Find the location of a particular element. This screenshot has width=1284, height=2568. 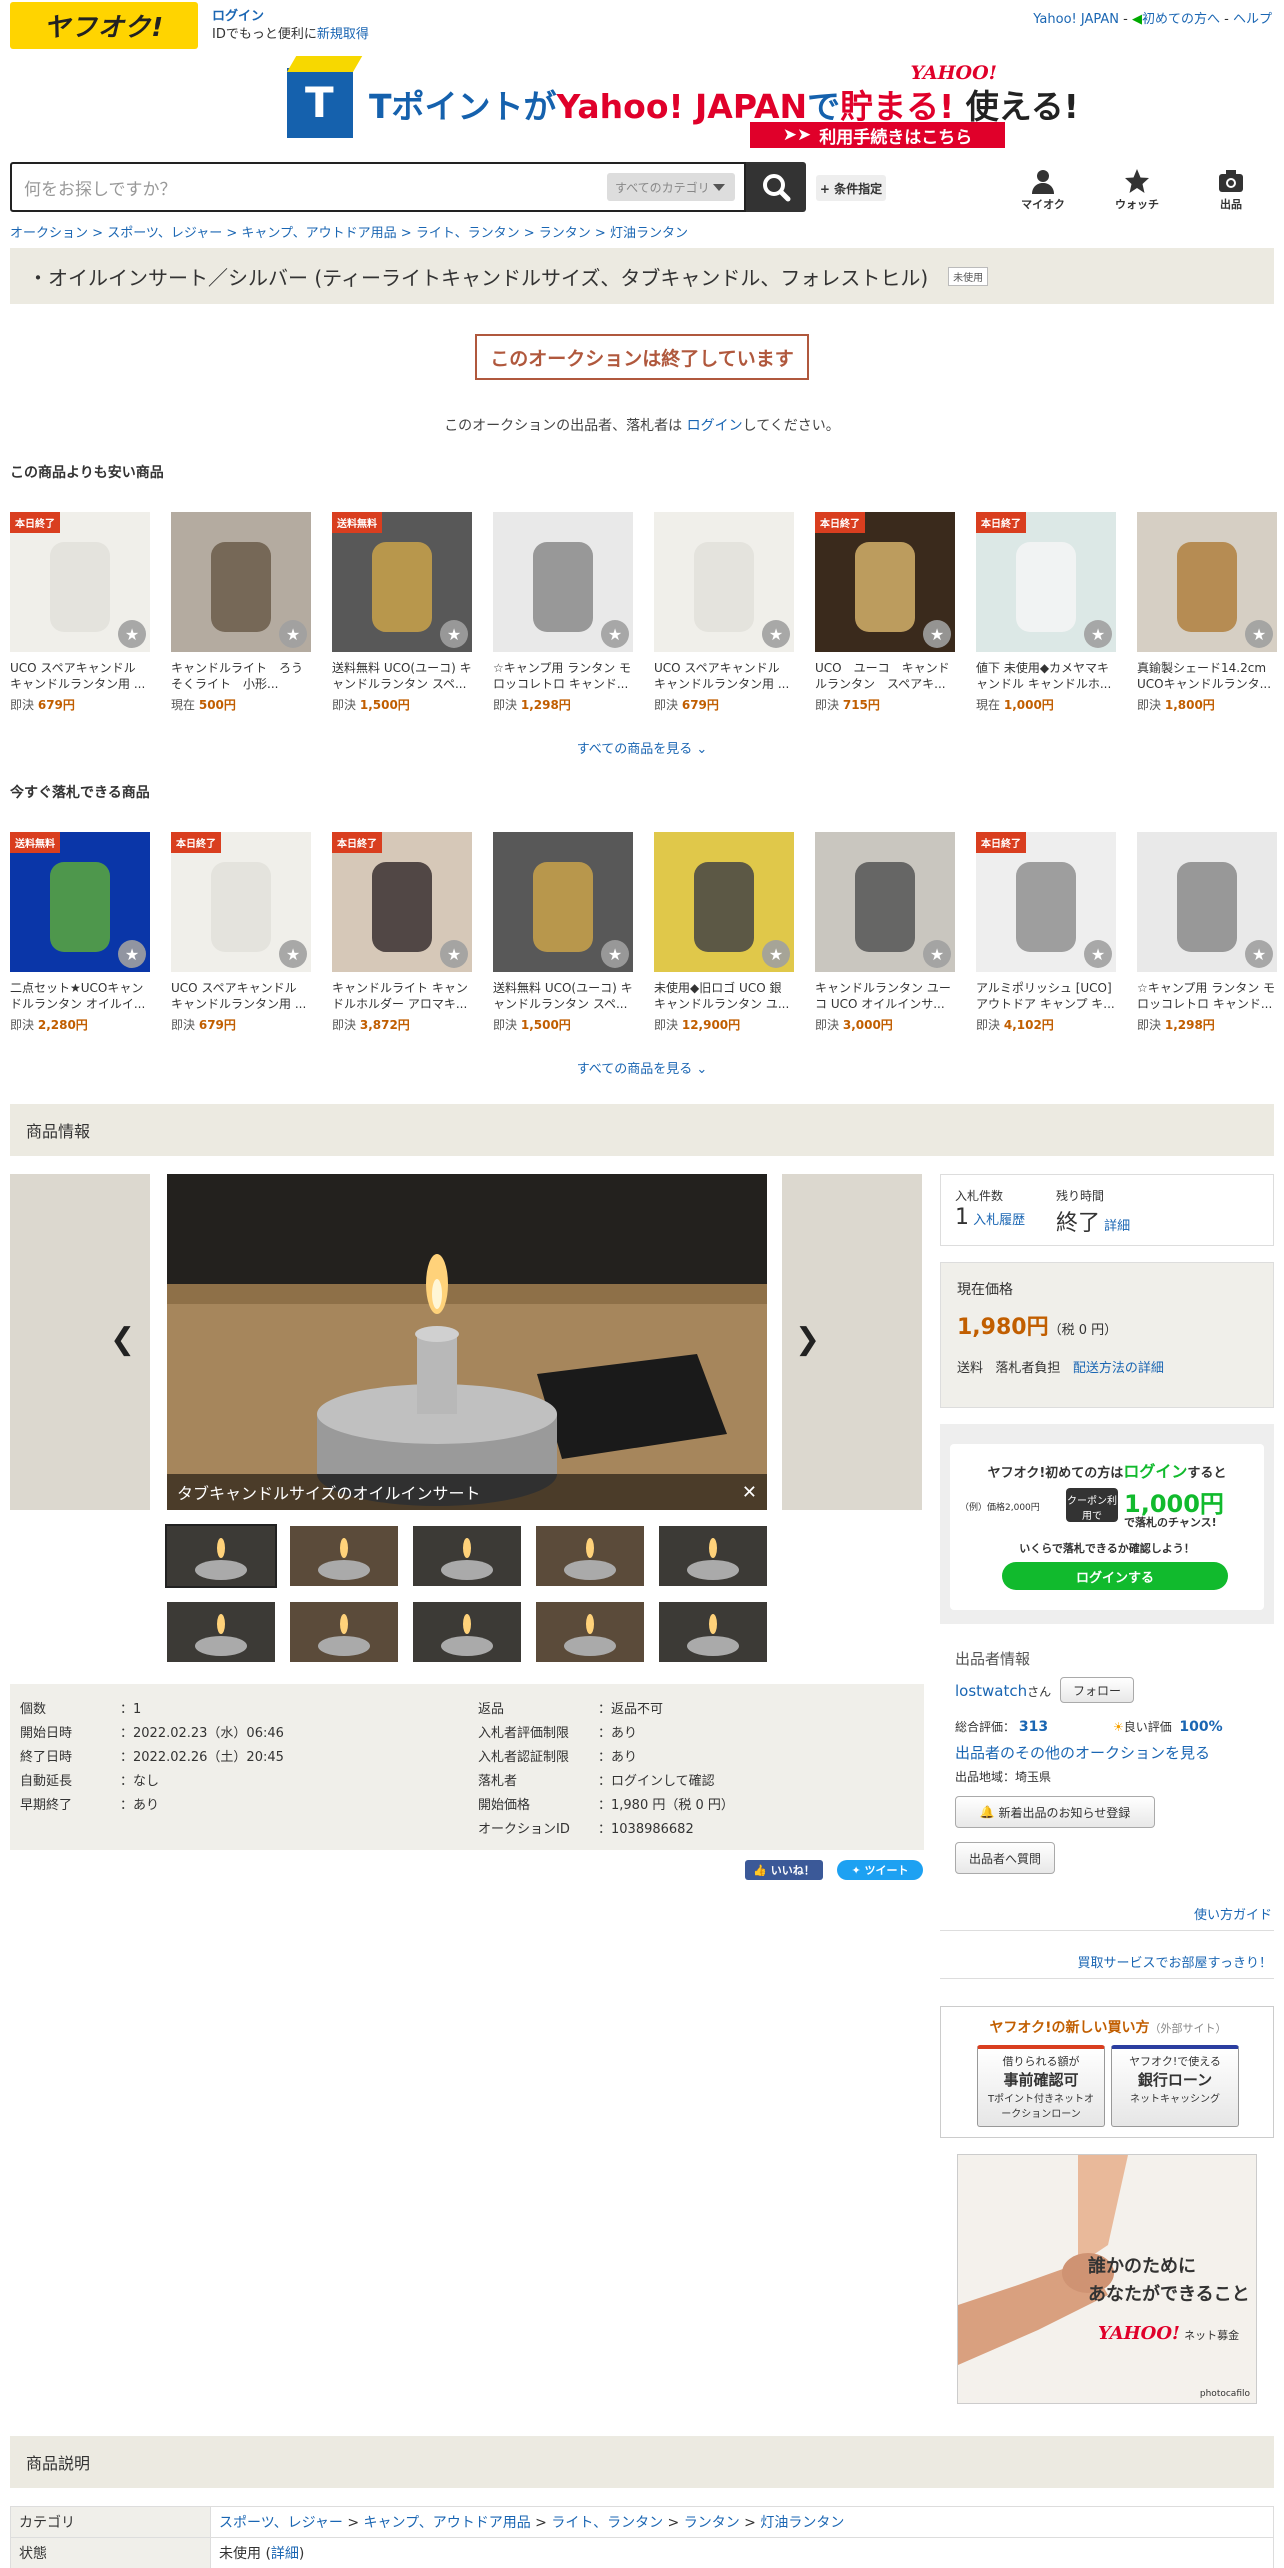

breadcrumb-item: ライト、ランタン is located at coordinates (468, 233).